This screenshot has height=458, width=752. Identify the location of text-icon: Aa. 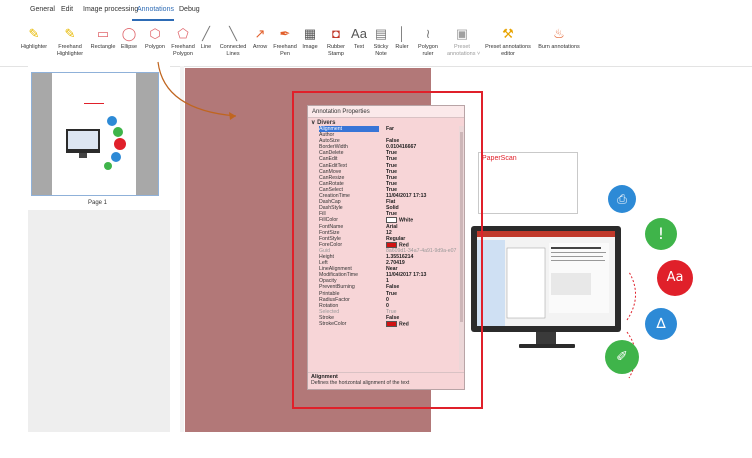
(359, 33).